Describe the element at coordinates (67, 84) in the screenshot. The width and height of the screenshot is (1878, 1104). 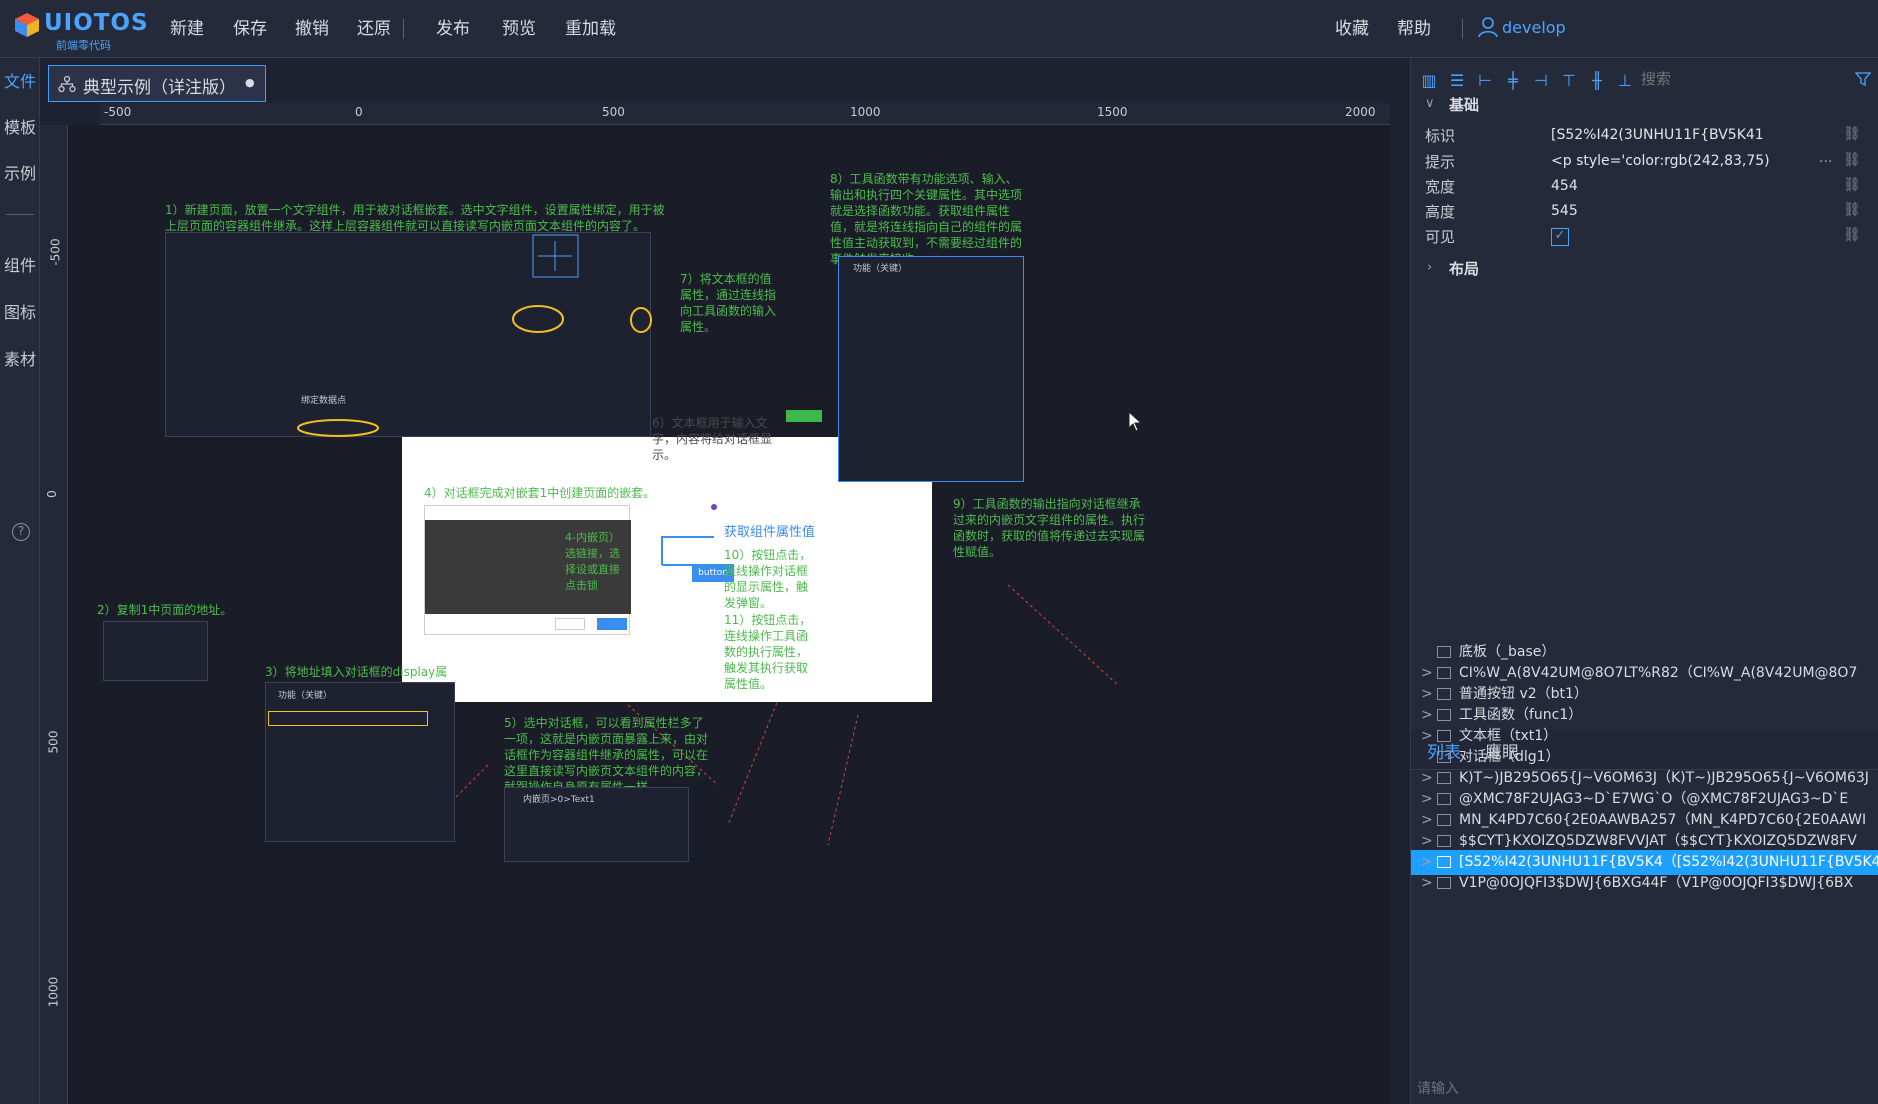
I see `tree-structure-icon` at that location.